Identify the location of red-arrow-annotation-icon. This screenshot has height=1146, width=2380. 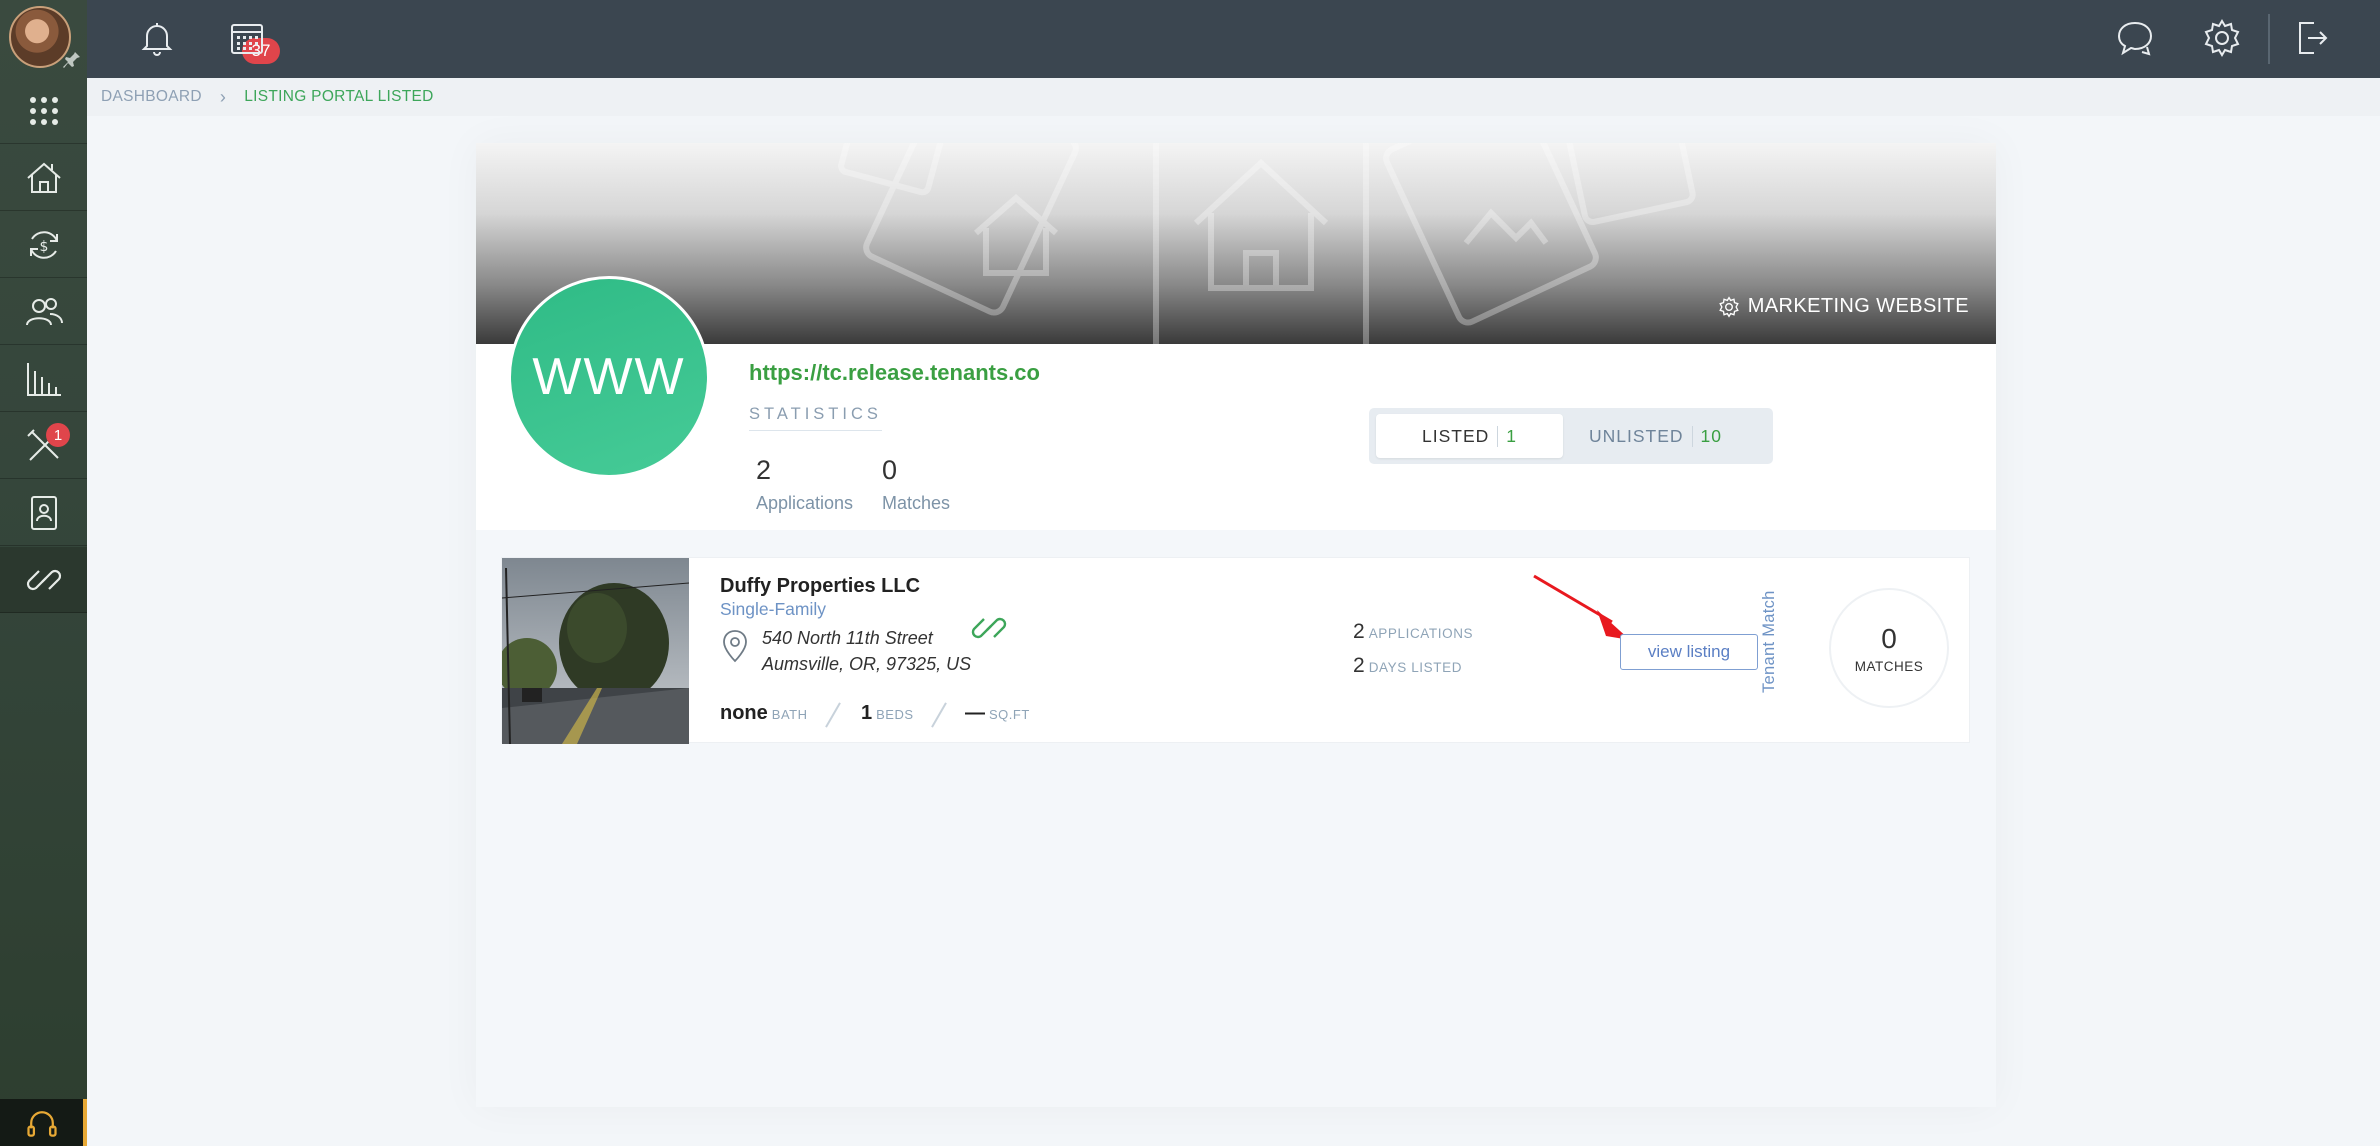
(1581, 607).